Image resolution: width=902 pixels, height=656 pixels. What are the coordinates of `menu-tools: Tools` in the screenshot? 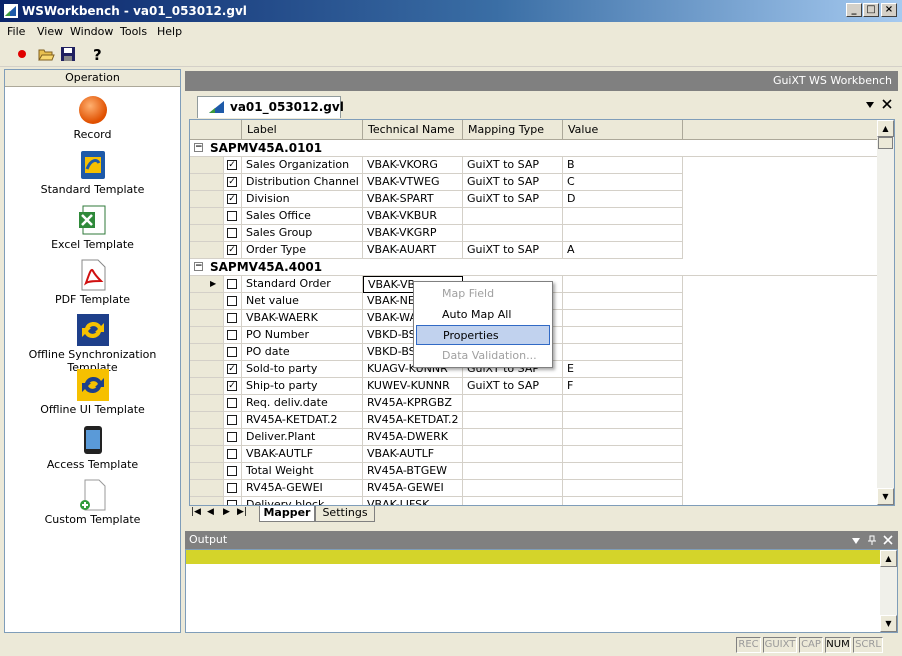 It's located at (133, 31).